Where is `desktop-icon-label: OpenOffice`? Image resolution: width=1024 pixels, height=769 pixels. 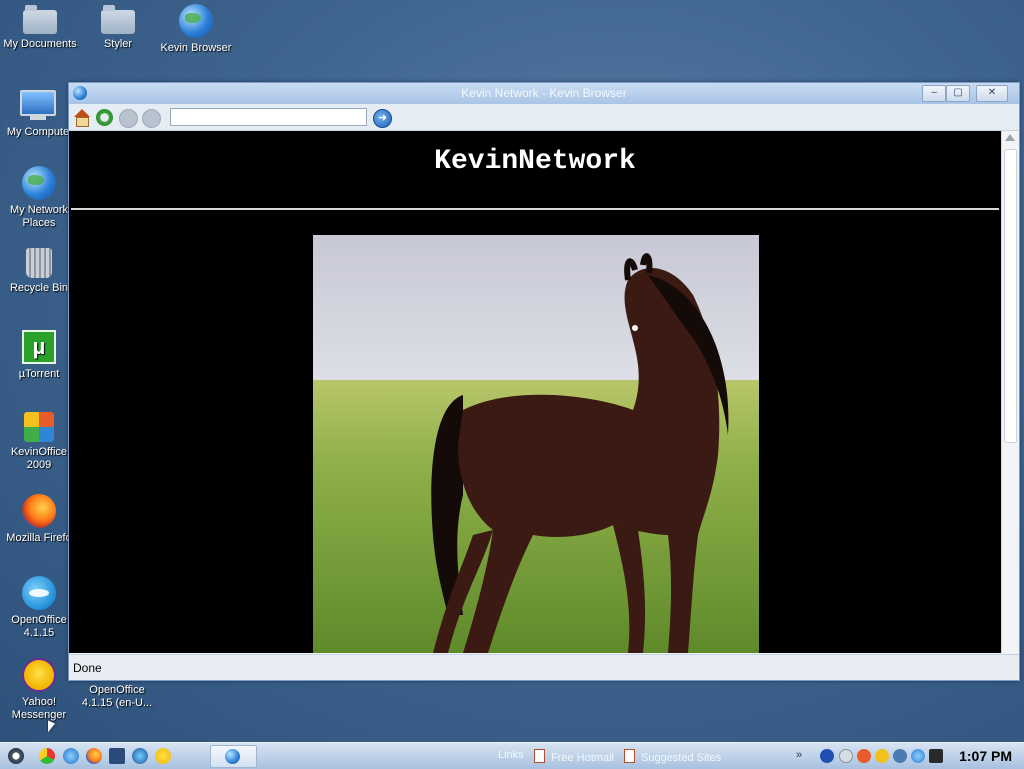
desktop-icon-label: OpenOffice is located at coordinates (117, 690).